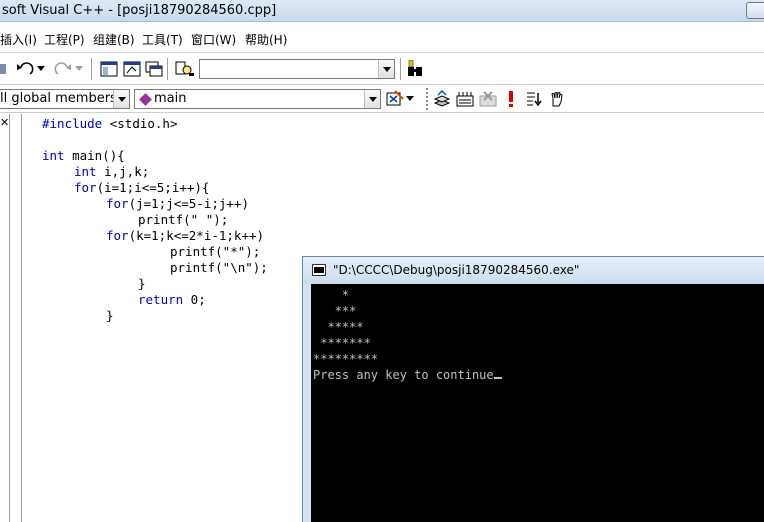  What do you see at coordinates (557, 99) in the screenshot?
I see `breakpoint-icon` at bounding box center [557, 99].